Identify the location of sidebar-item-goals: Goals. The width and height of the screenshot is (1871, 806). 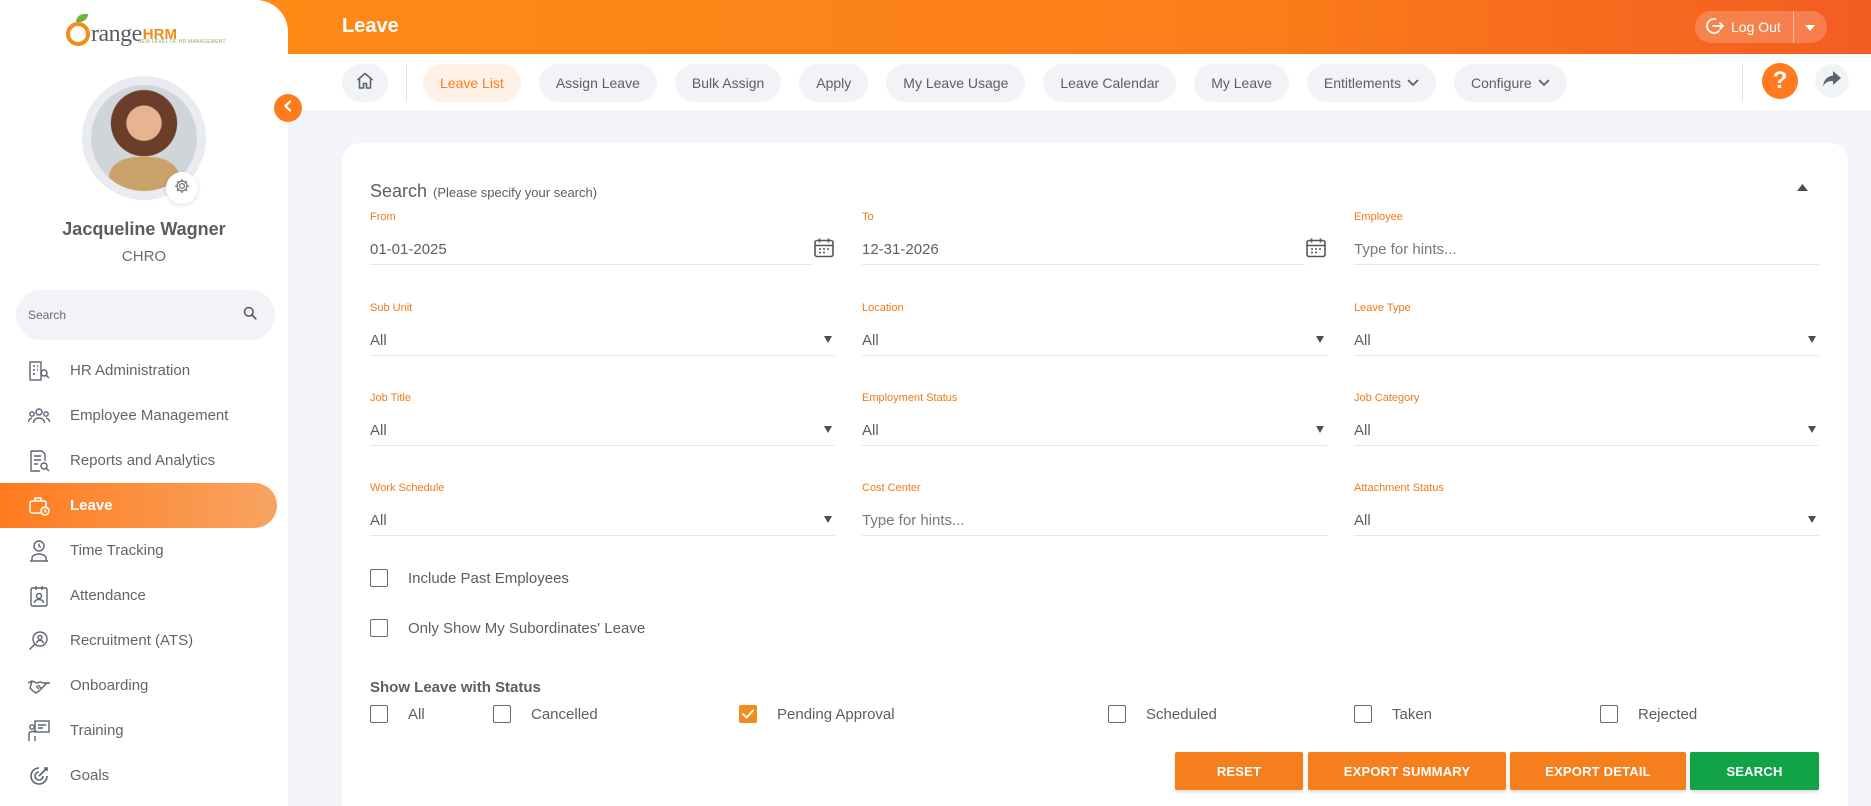
(144, 775).